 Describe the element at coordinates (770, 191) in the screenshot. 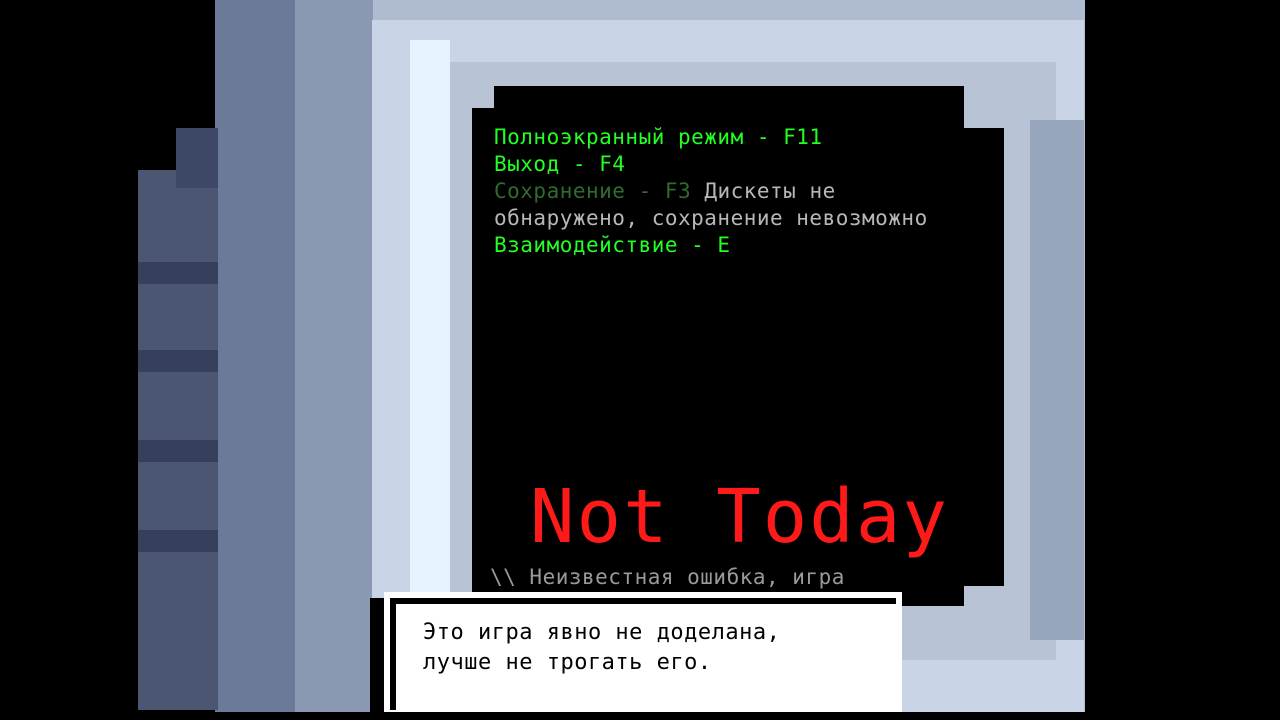

I see `save-note: Дискеты не` at that location.